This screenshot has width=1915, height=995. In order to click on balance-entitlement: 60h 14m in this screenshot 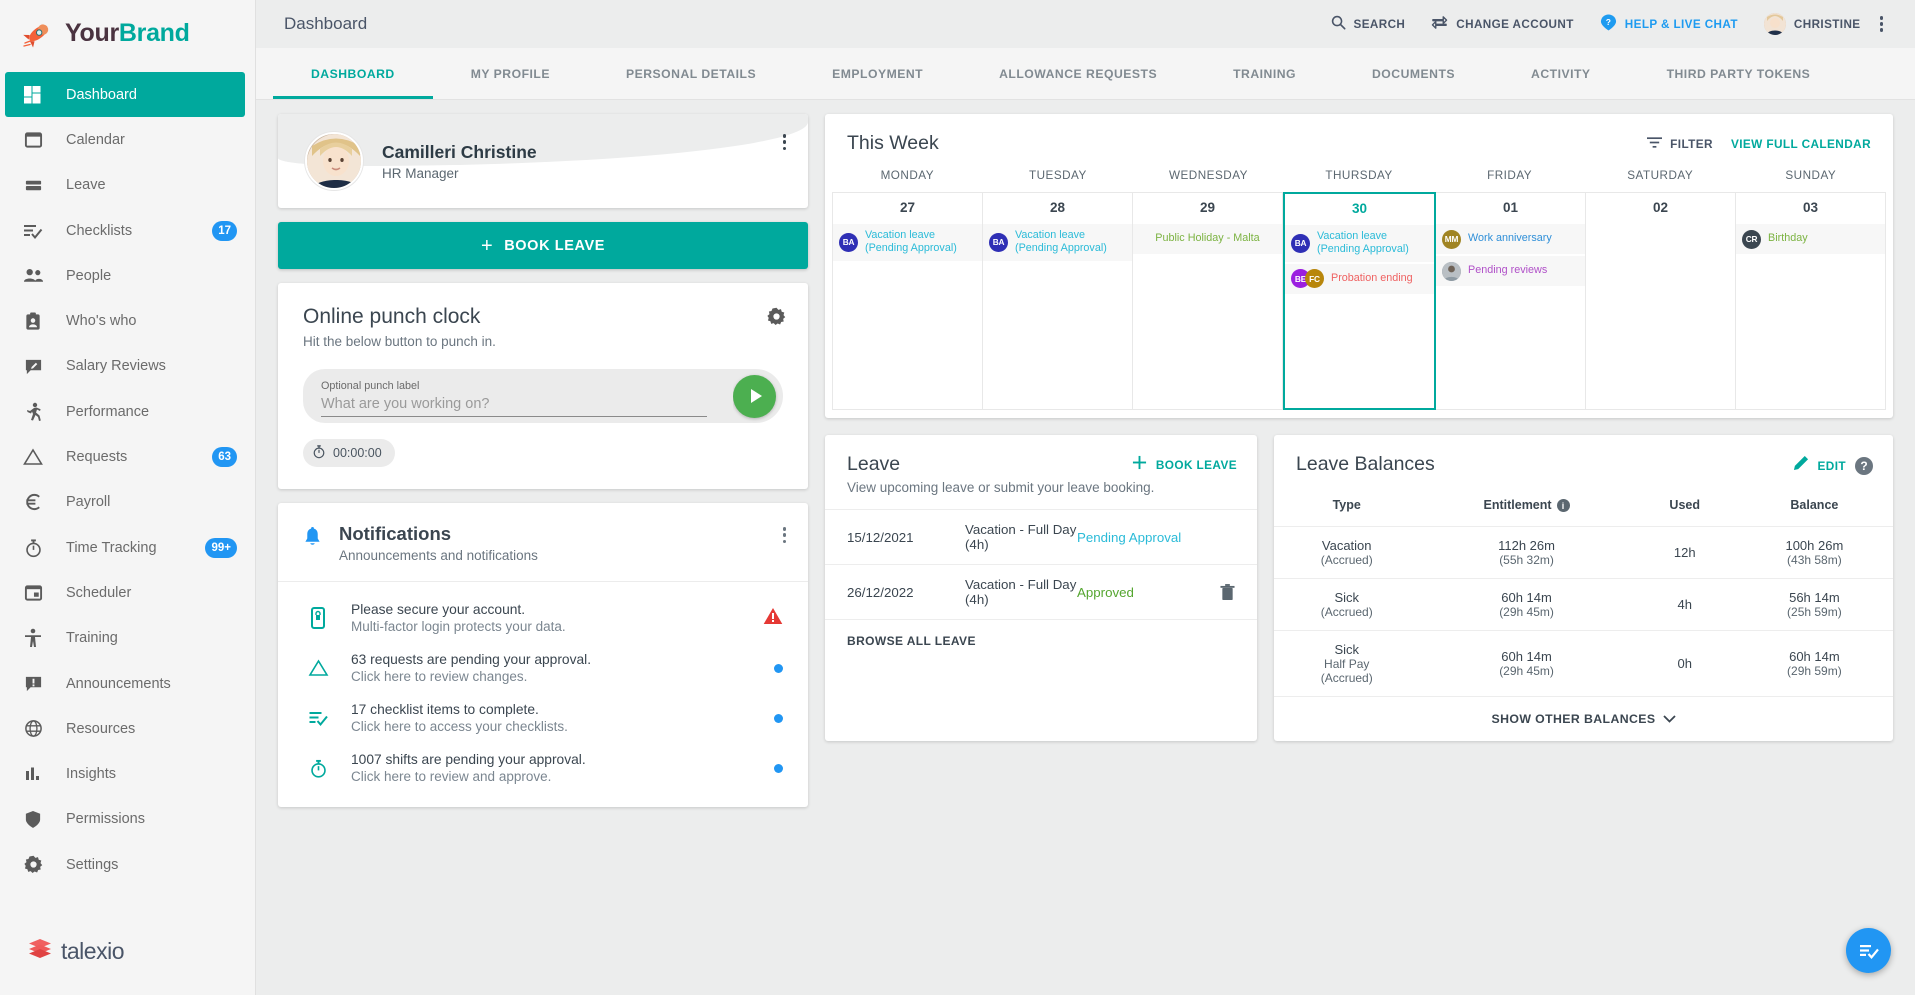, I will do `click(1526, 598)`.